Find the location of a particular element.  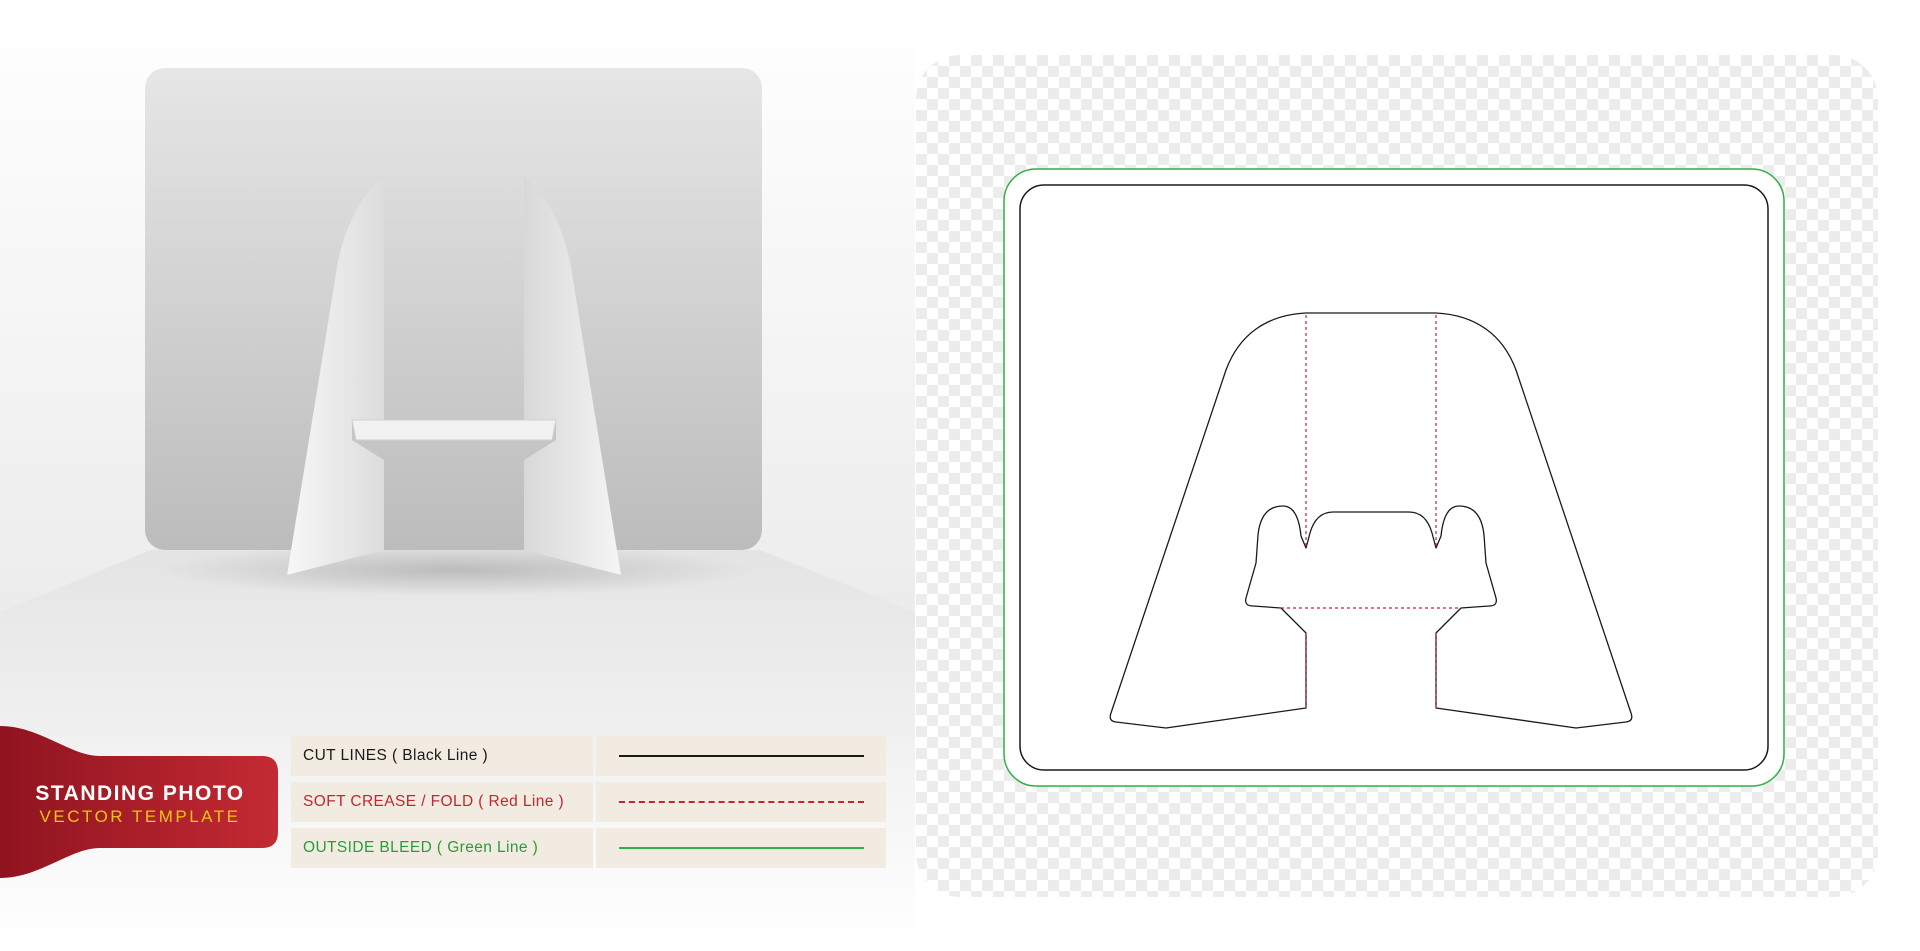

legend-row-bleed: OUTSIDE BLEED ( Green Line ) is located at coordinates (588, 848).